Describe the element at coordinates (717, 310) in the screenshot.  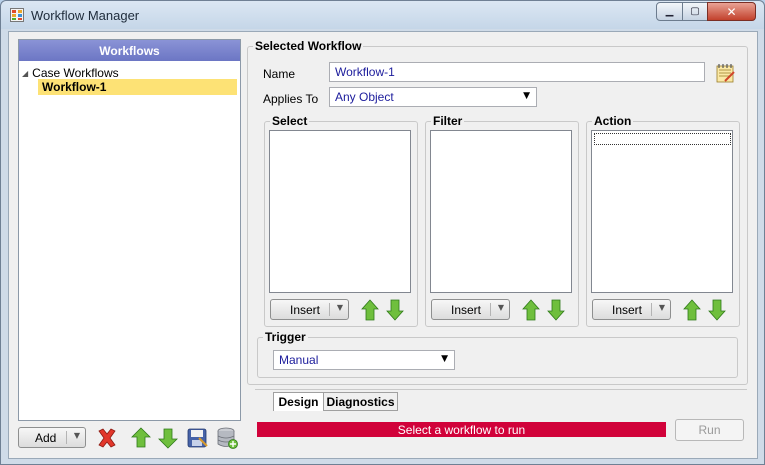
I see `action-move-down-icon` at that location.